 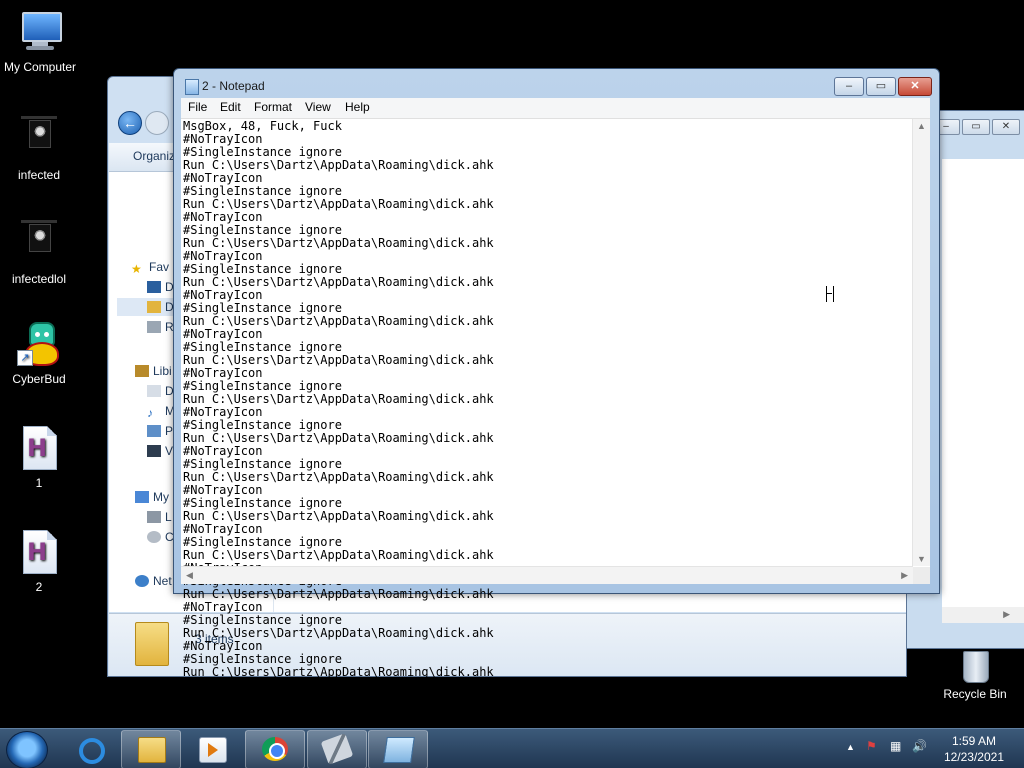 What do you see at coordinates (150, 413) in the screenshot?
I see `music-note-icon: ♪` at bounding box center [150, 413].